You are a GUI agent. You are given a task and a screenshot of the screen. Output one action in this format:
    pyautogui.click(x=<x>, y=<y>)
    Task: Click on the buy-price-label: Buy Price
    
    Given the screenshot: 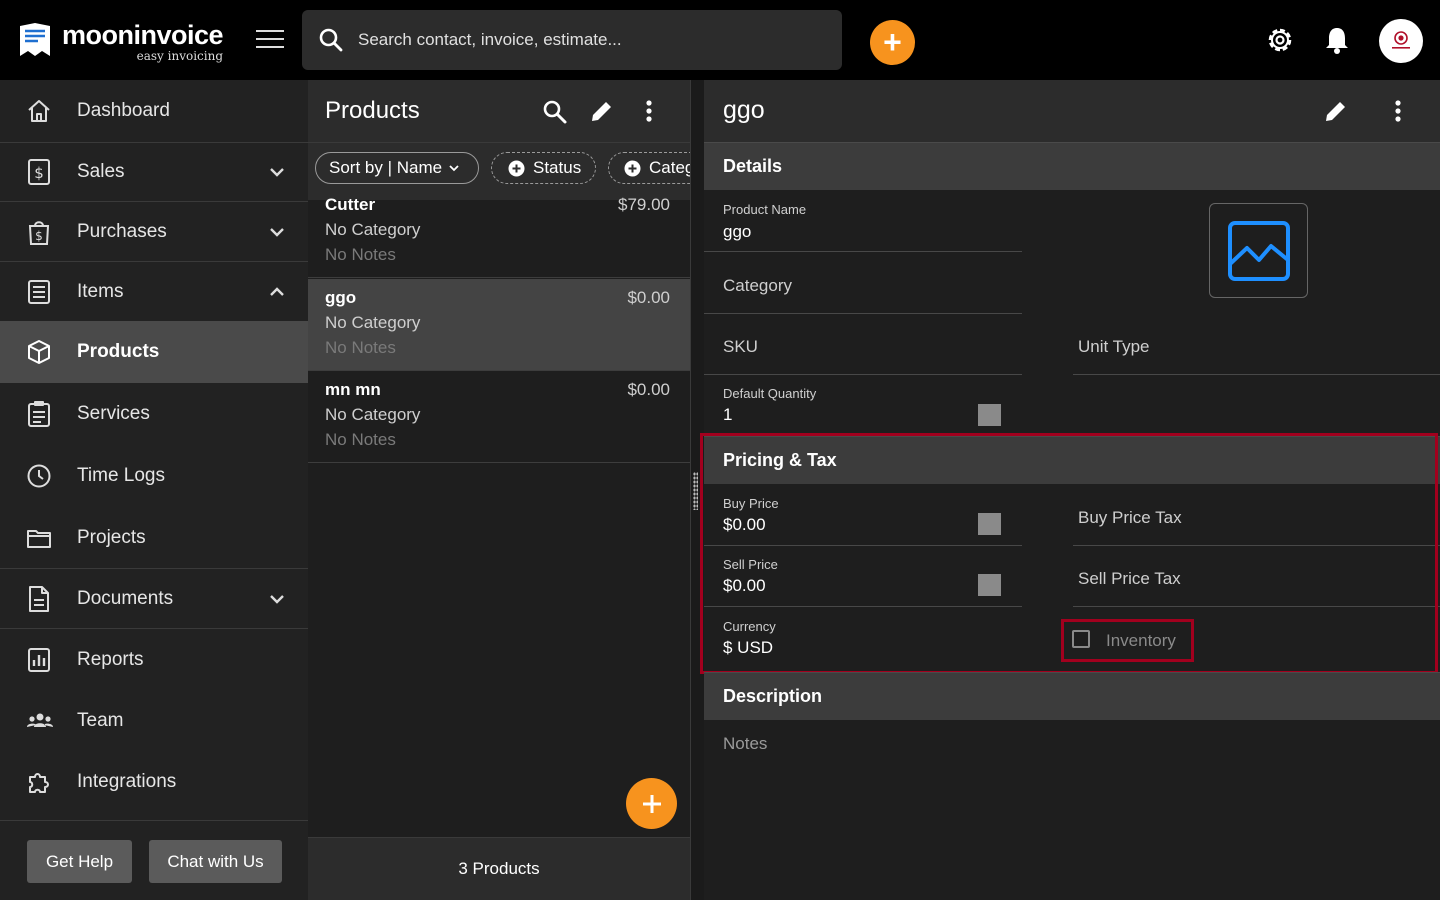 What is the action you would take?
    pyautogui.click(x=751, y=503)
    